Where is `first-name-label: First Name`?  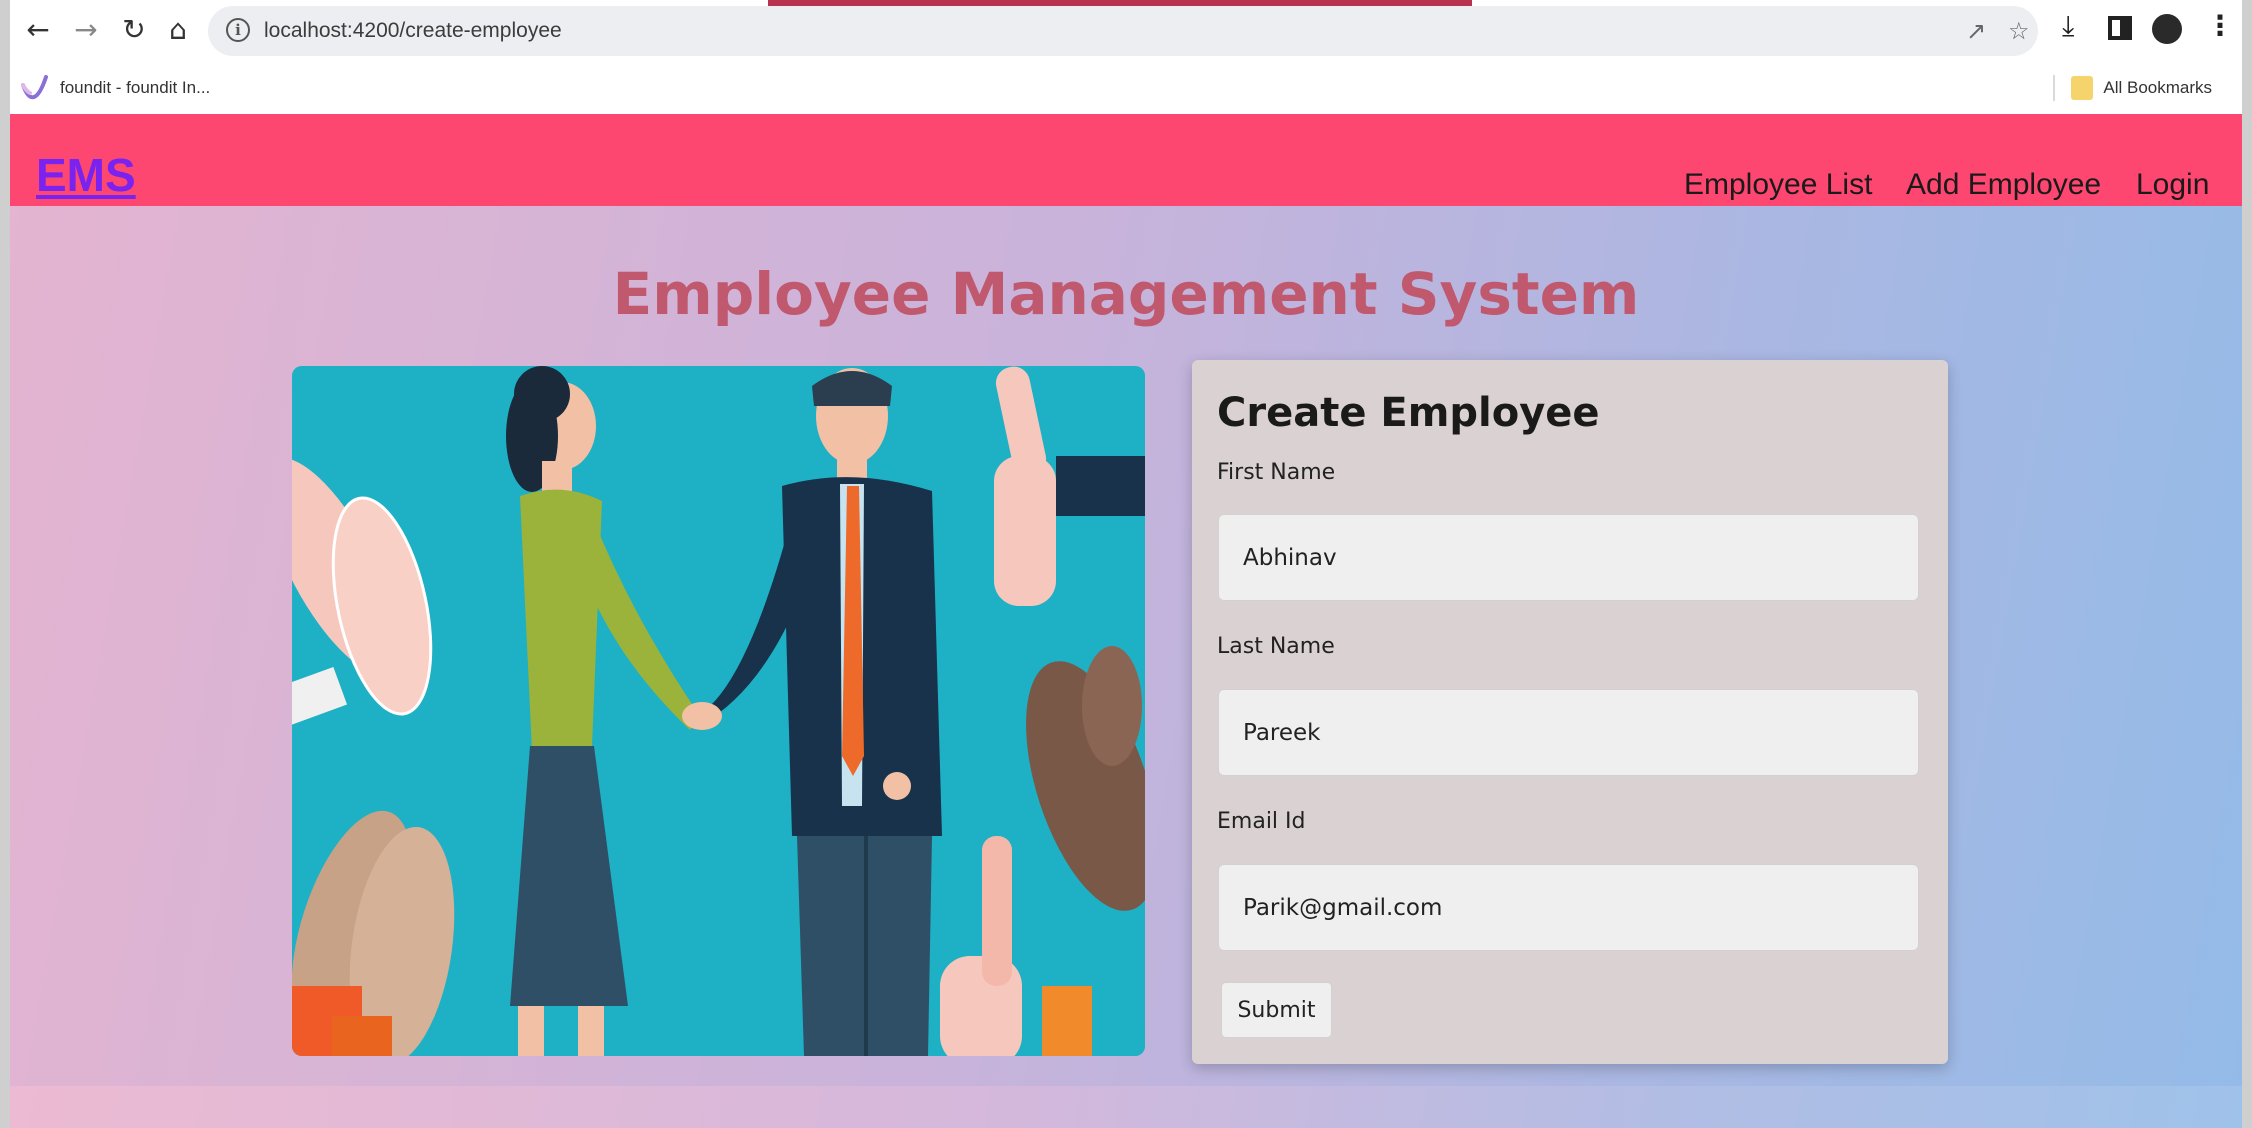 first-name-label: First Name is located at coordinates (1276, 472).